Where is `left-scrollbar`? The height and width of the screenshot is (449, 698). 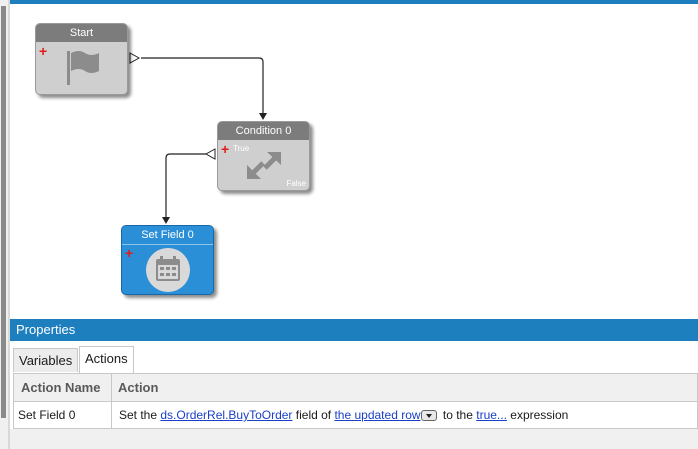 left-scrollbar is located at coordinates (4, 224).